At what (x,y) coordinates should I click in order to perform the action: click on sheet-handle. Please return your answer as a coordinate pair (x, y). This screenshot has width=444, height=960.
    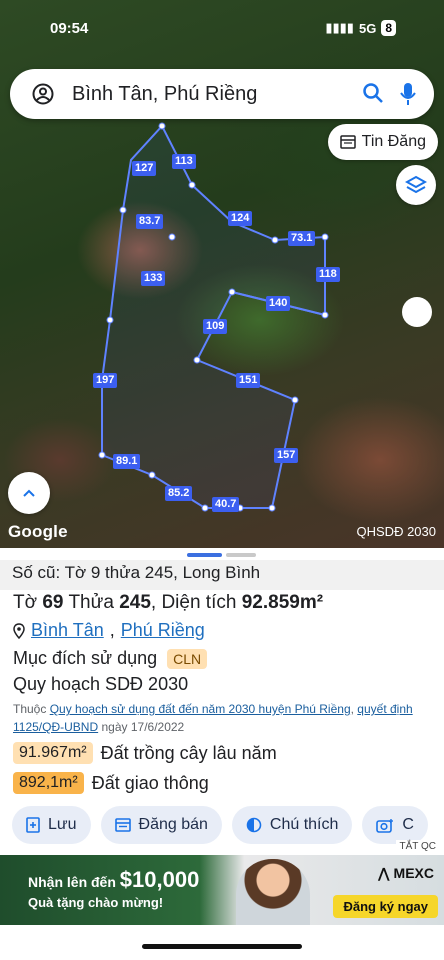
    Looking at the image, I should click on (221, 555).